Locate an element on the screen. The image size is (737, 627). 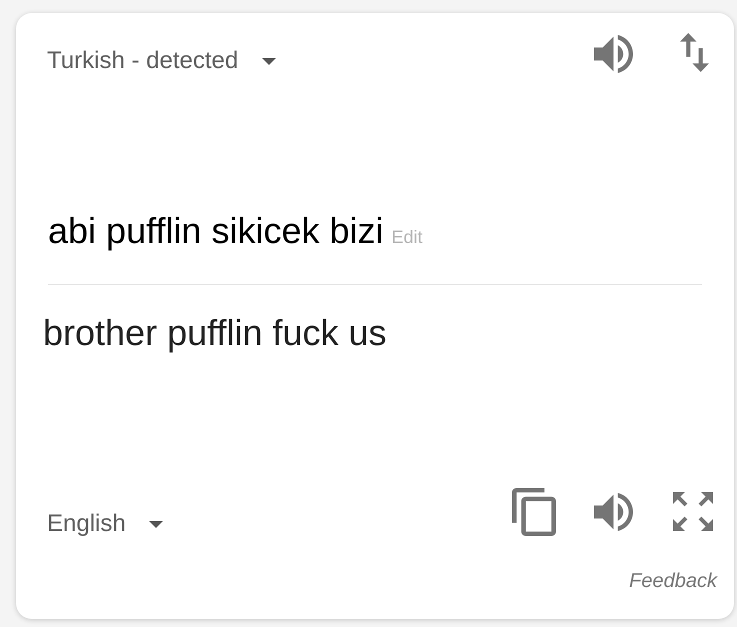
fullscreen-button is located at coordinates (693, 511).